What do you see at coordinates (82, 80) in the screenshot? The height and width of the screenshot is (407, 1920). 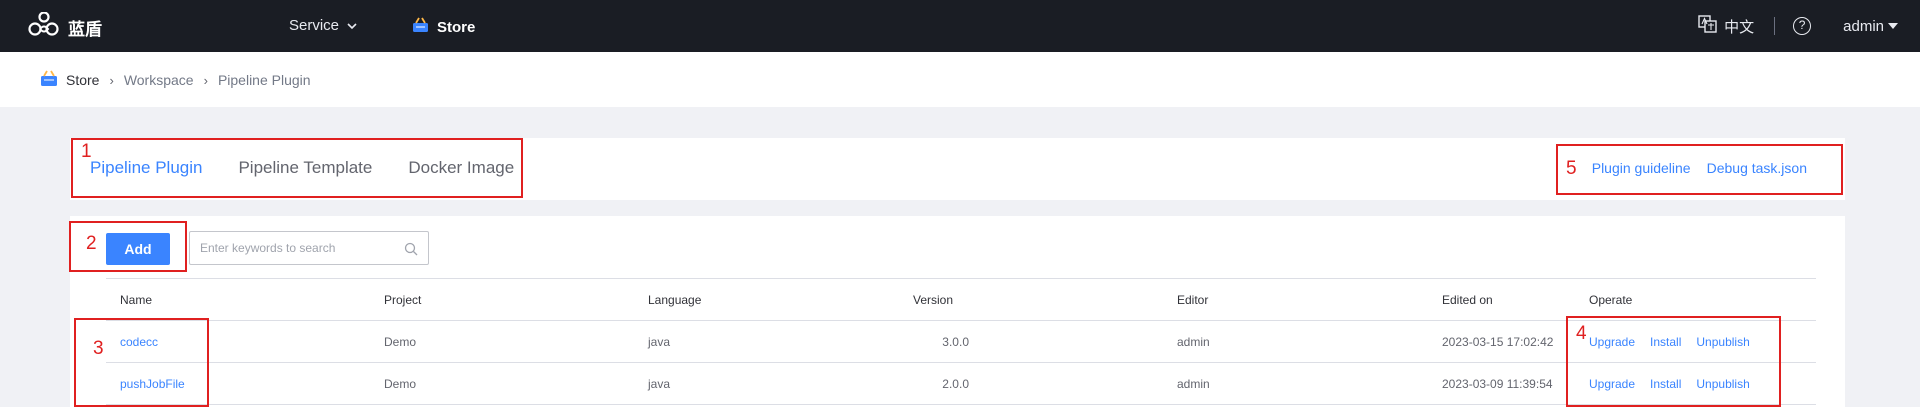 I see `breadcrumb-store: Store` at bounding box center [82, 80].